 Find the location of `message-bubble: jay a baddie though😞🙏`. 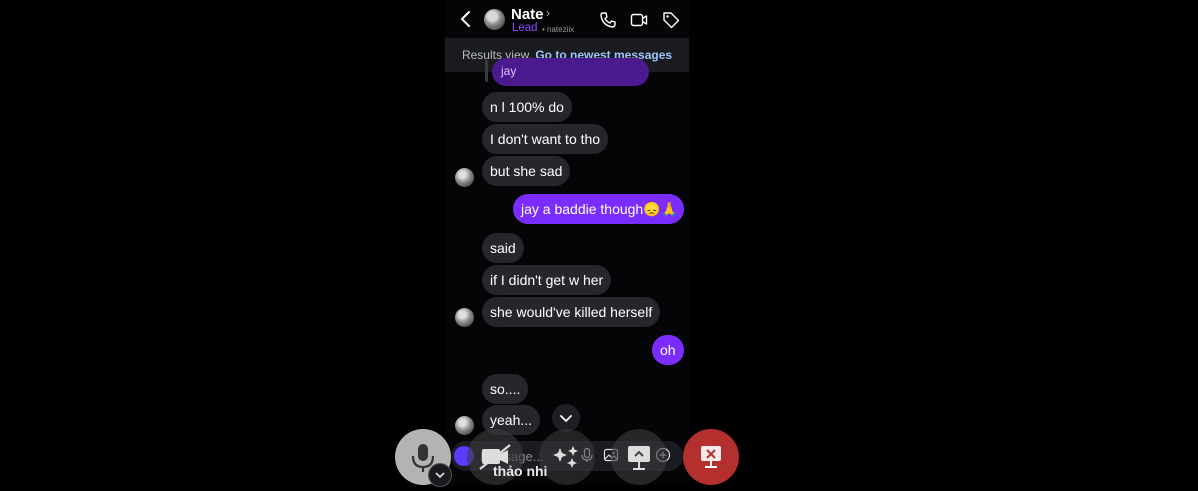

message-bubble: jay a baddie though😞🙏 is located at coordinates (598, 209).